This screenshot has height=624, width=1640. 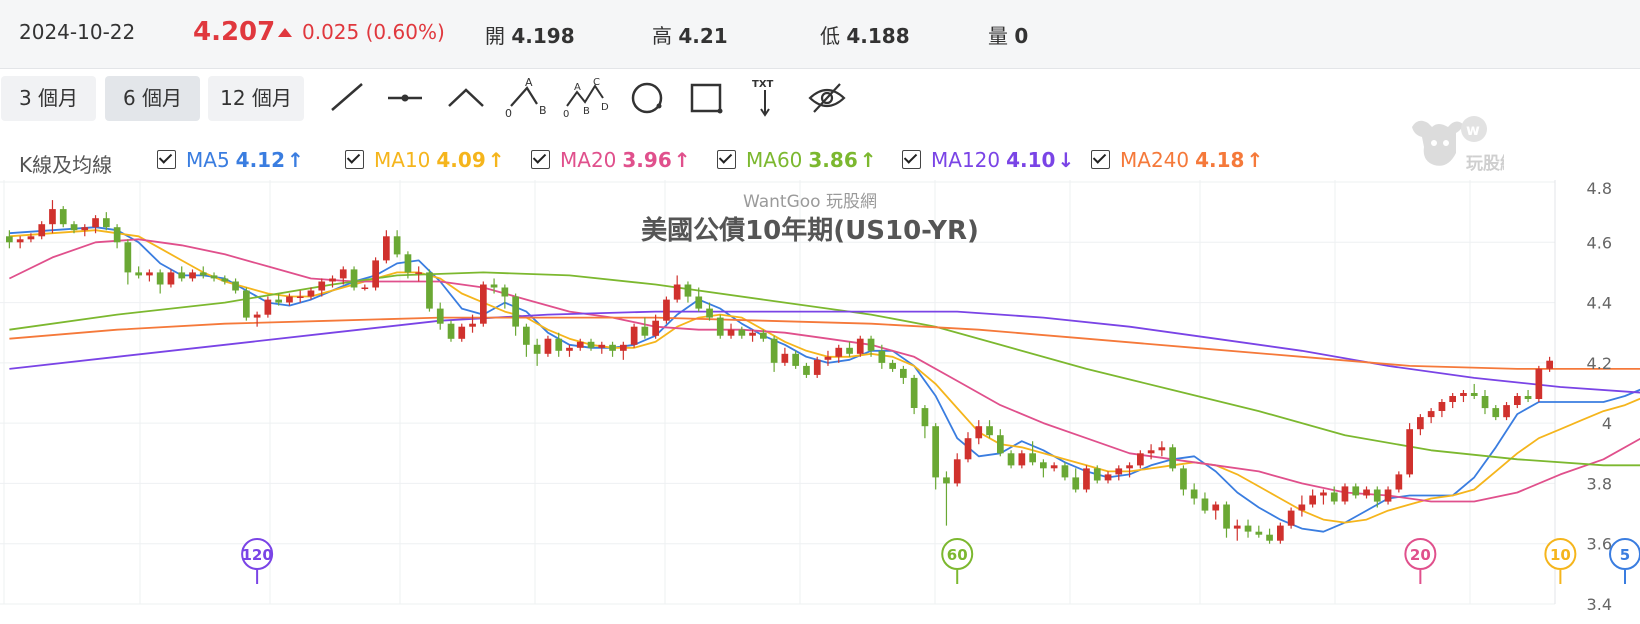 I want to click on ma240-checkbox, so click(x=1100, y=159).